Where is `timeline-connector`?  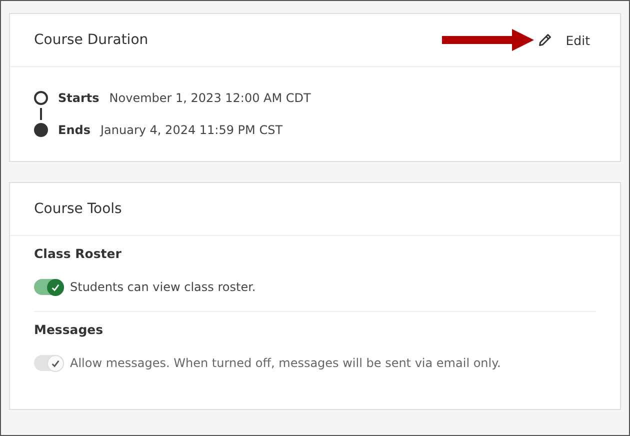 timeline-connector is located at coordinates (41, 114).